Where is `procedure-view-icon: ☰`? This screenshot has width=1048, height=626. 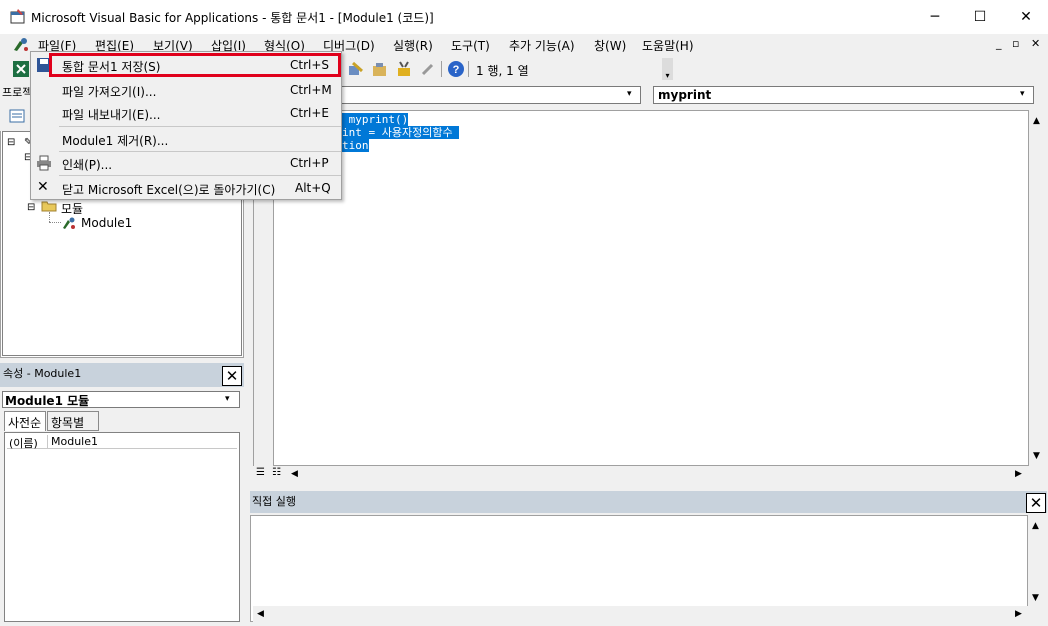
procedure-view-icon: ☰ is located at coordinates (260, 472).